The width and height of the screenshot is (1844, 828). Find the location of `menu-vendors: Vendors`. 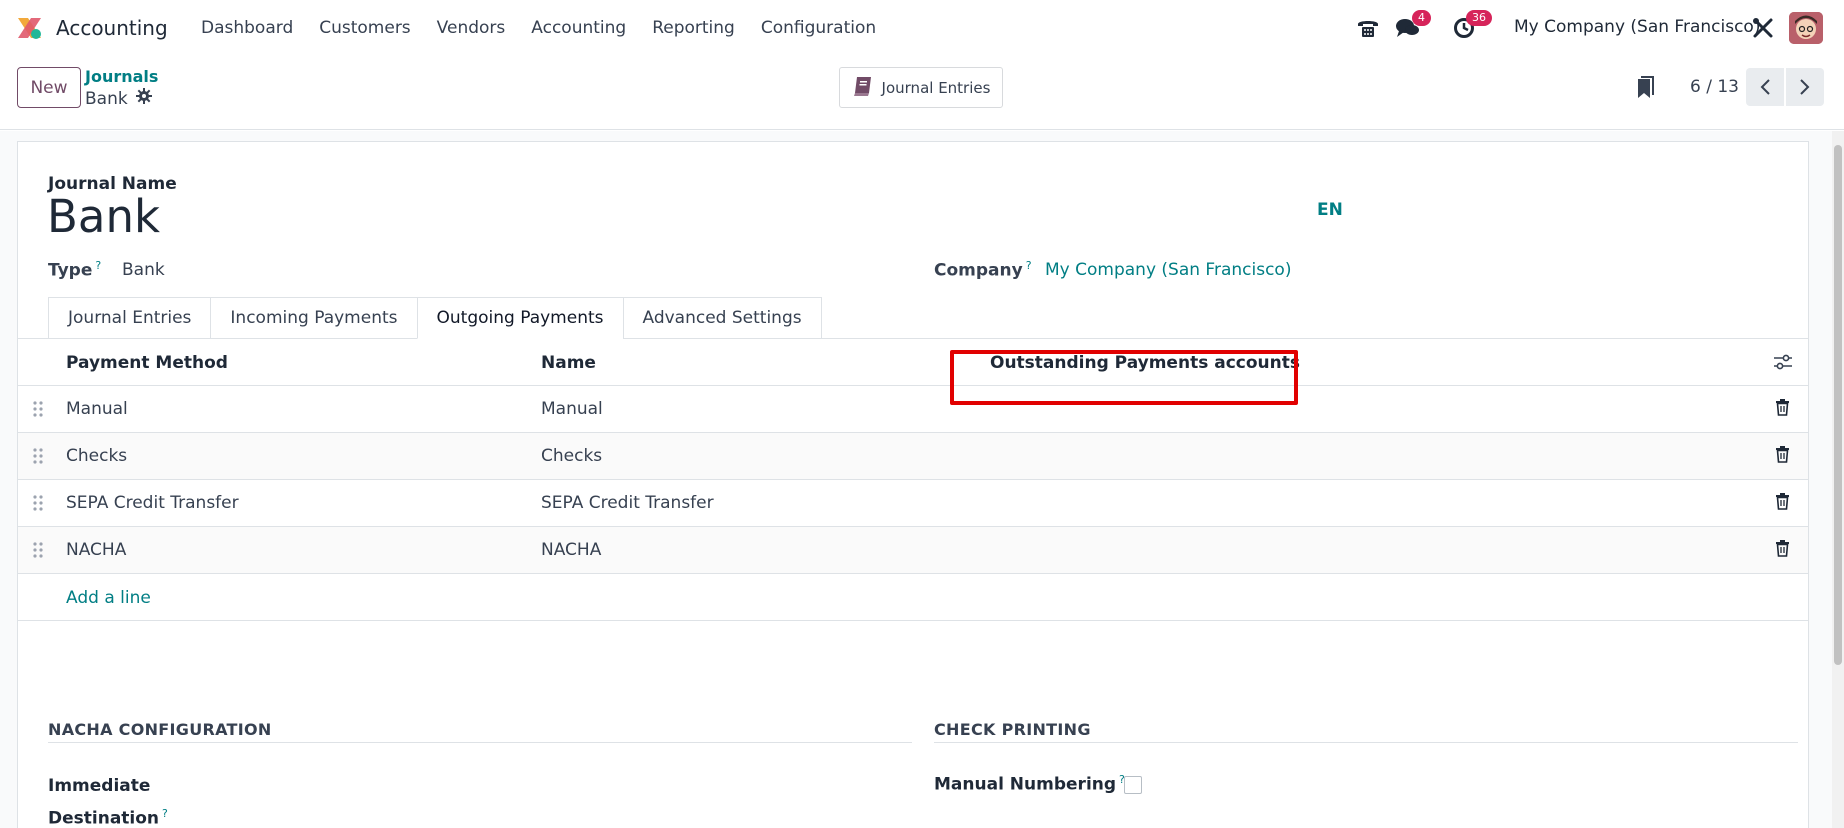

menu-vendors: Vendors is located at coordinates (471, 28).